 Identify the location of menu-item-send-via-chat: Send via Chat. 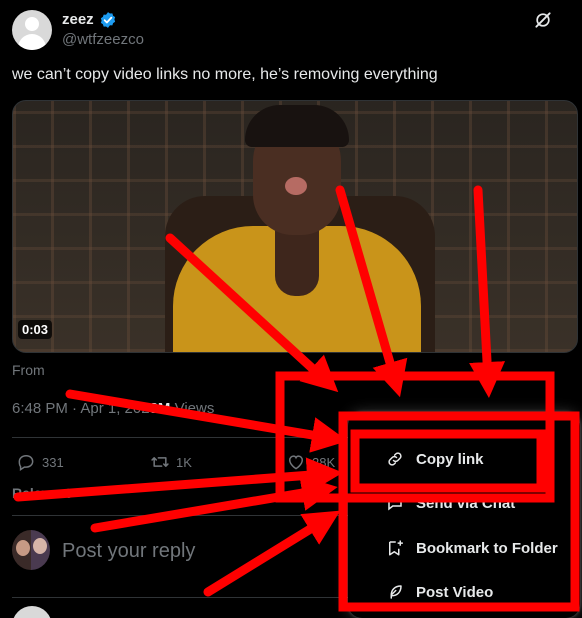
(464, 503).